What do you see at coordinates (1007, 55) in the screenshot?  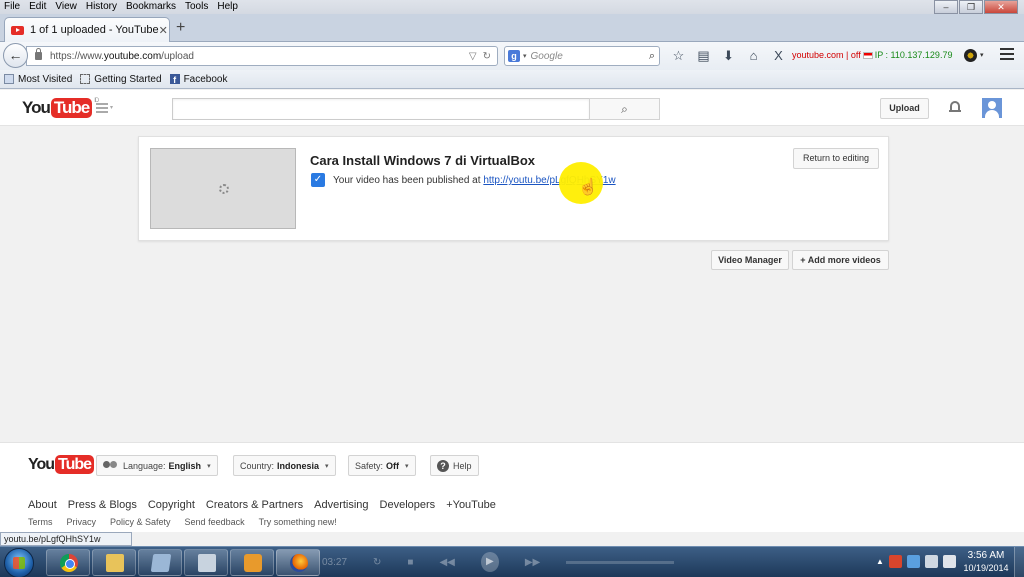 I see `hamburger-menu-icon` at bounding box center [1007, 55].